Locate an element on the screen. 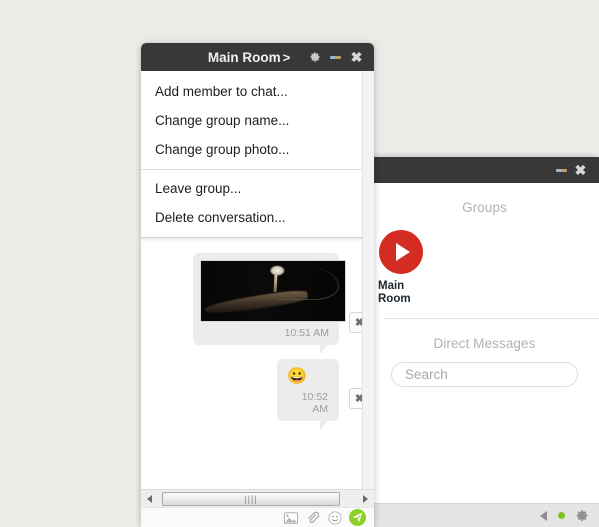 This screenshot has width=599, height=527. horizontal-scrollbar: |||| is located at coordinates (257, 498).